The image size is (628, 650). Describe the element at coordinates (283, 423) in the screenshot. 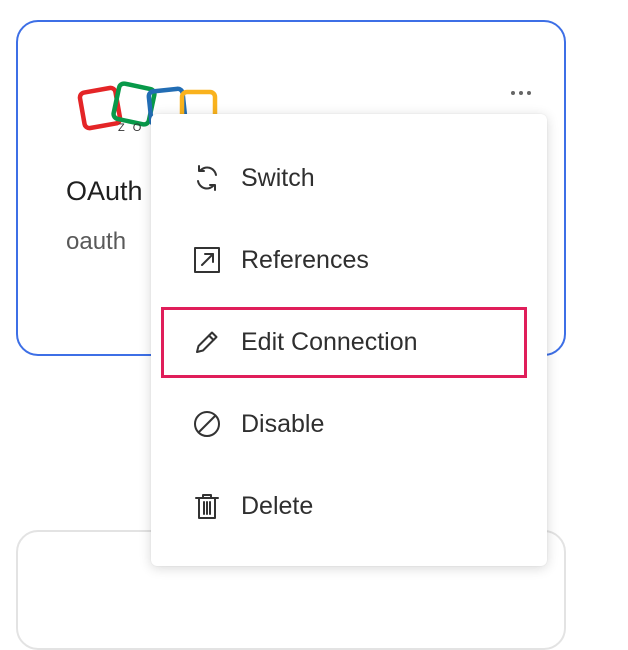

I see `menu-item-label: Disable` at that location.